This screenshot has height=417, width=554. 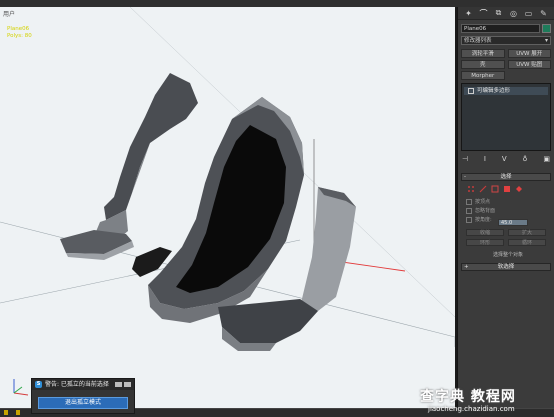 I want to click on modifier-stack: 可编辑多边形, so click(x=506, y=117).